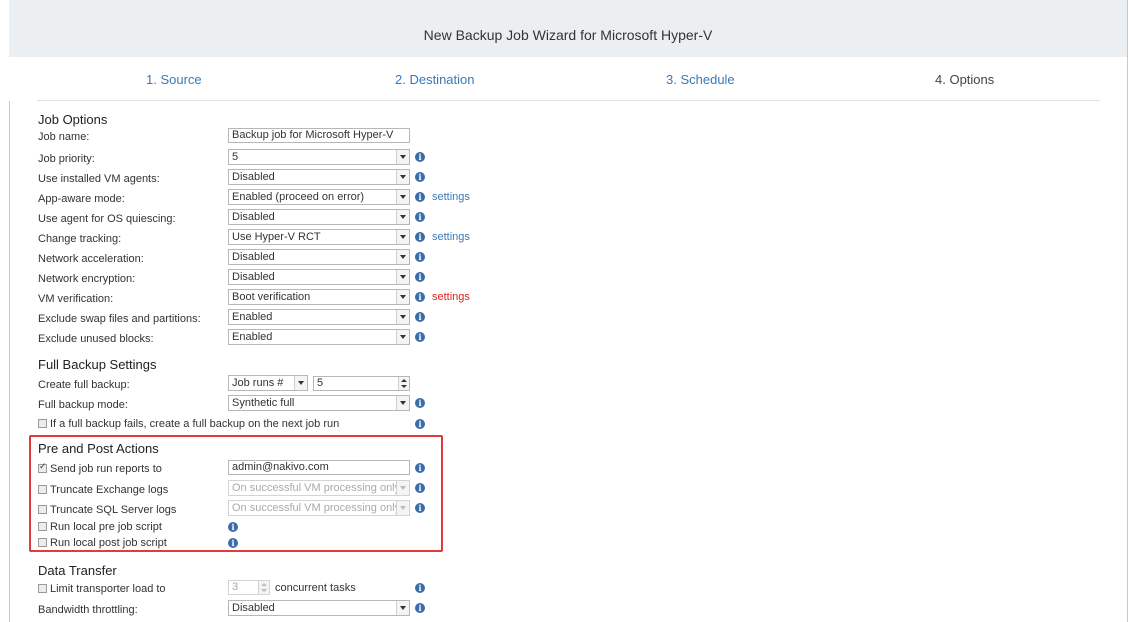  What do you see at coordinates (258, 383) in the screenshot?
I see `create-full-backup-mode-value: Job runs #` at bounding box center [258, 383].